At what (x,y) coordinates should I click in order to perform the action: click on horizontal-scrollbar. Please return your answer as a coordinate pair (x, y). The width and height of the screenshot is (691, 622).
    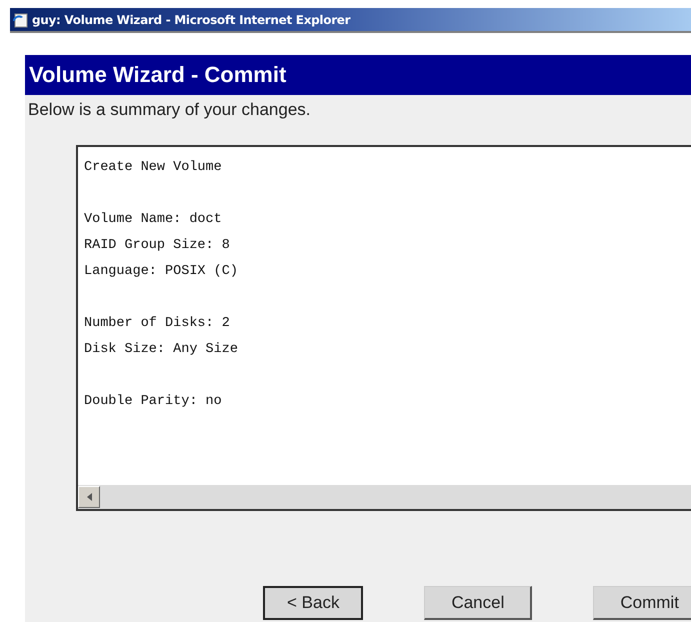
    Looking at the image, I should click on (384, 497).